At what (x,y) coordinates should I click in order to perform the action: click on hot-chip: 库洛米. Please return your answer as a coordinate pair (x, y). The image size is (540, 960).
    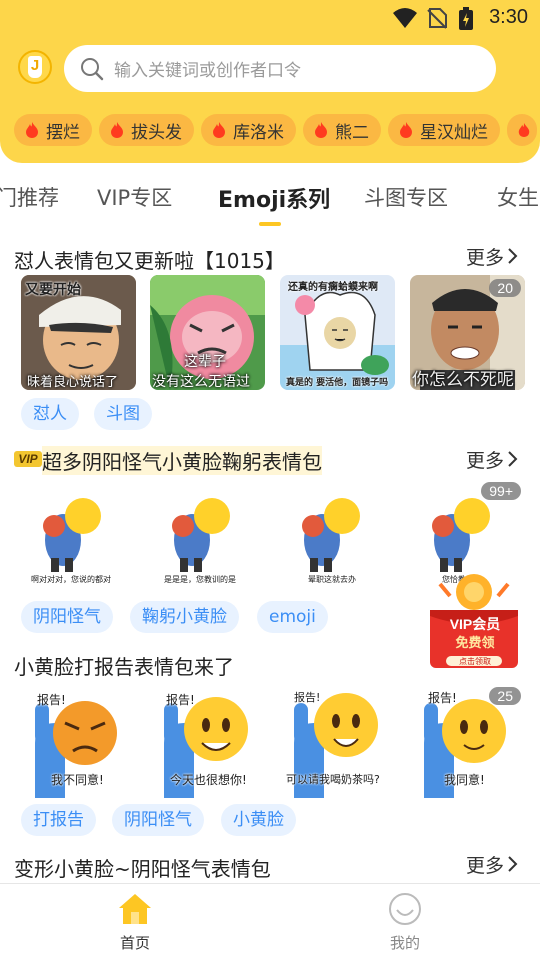
    Looking at the image, I should click on (248, 130).